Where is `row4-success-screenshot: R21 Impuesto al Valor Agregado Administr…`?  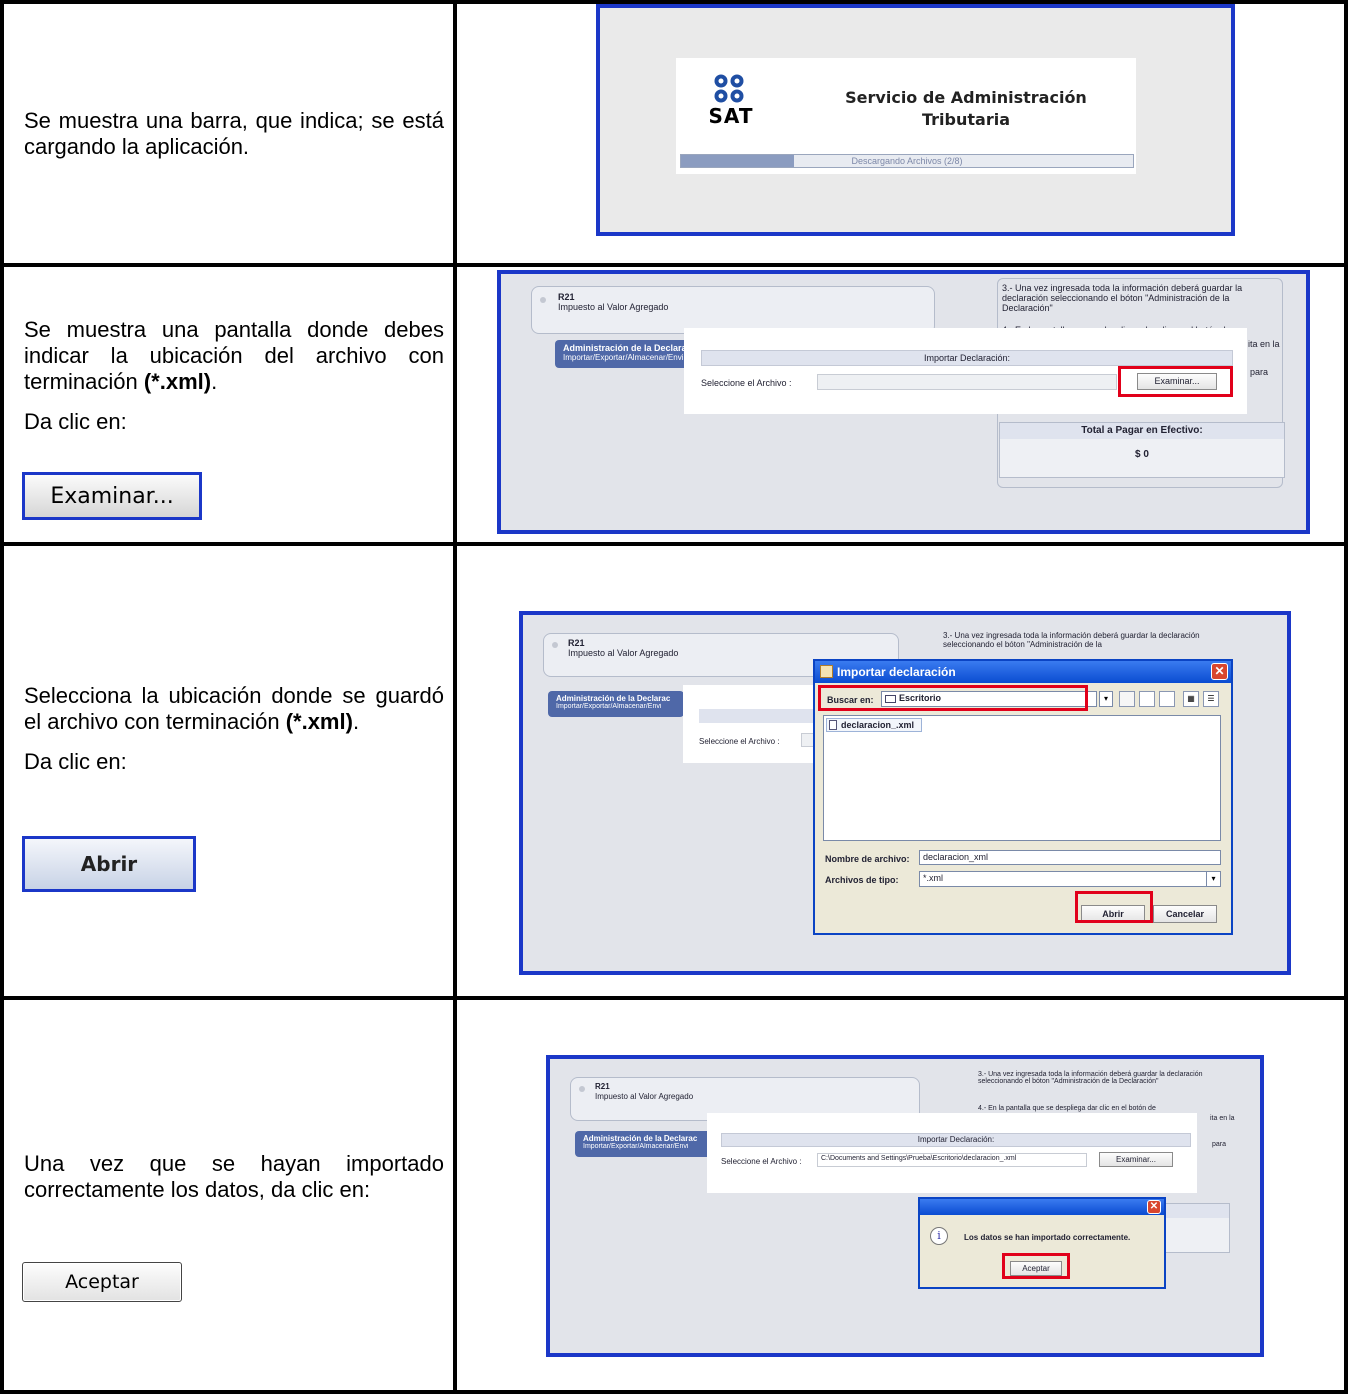 row4-success-screenshot: R21 Impuesto al Valor Agregado Administr… is located at coordinates (905, 1206).